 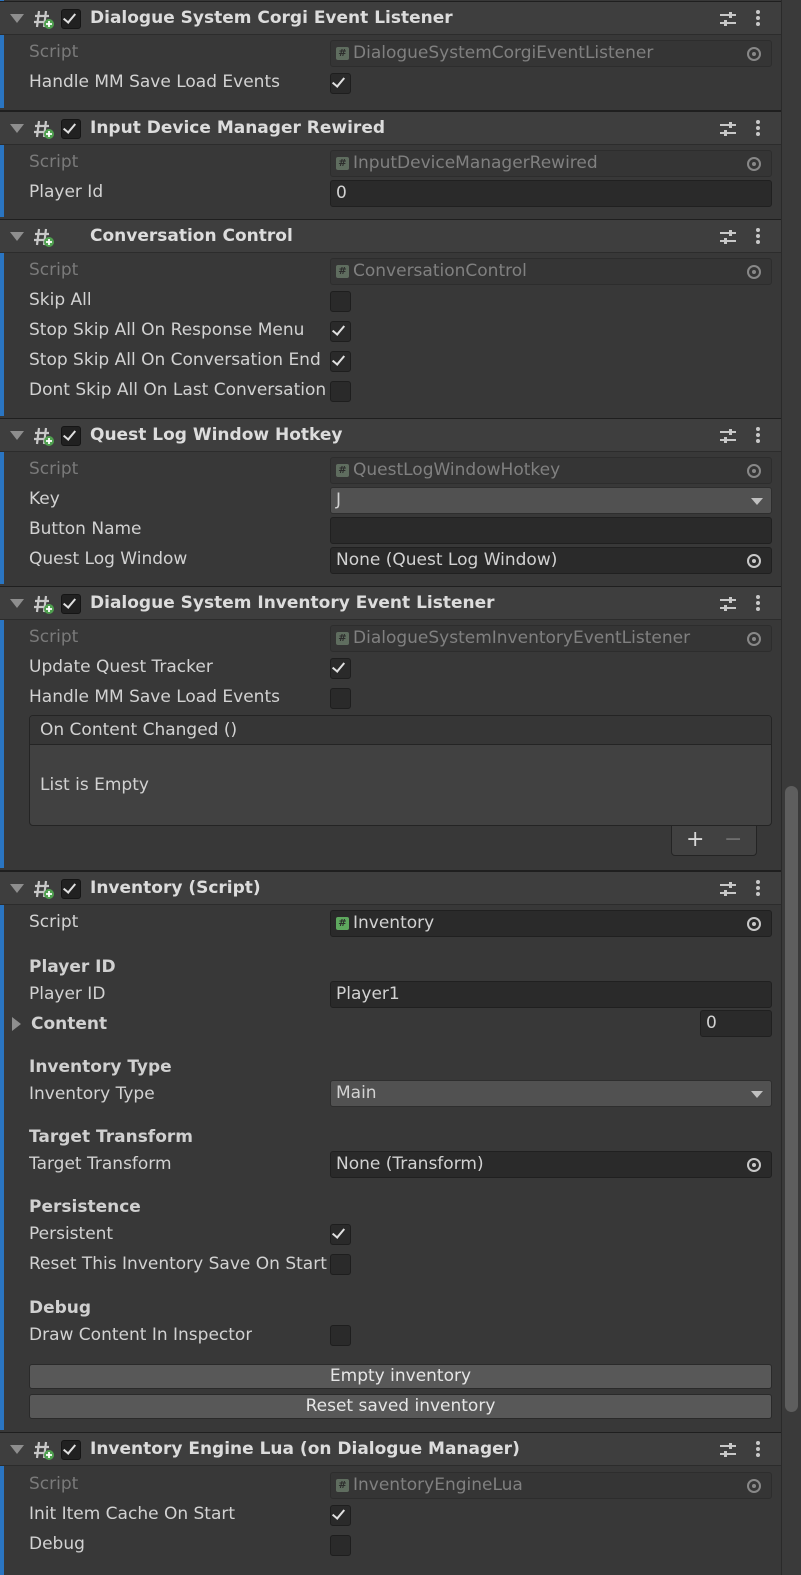 What do you see at coordinates (340, 1335) in the screenshot?
I see `draw-content-checkbox` at bounding box center [340, 1335].